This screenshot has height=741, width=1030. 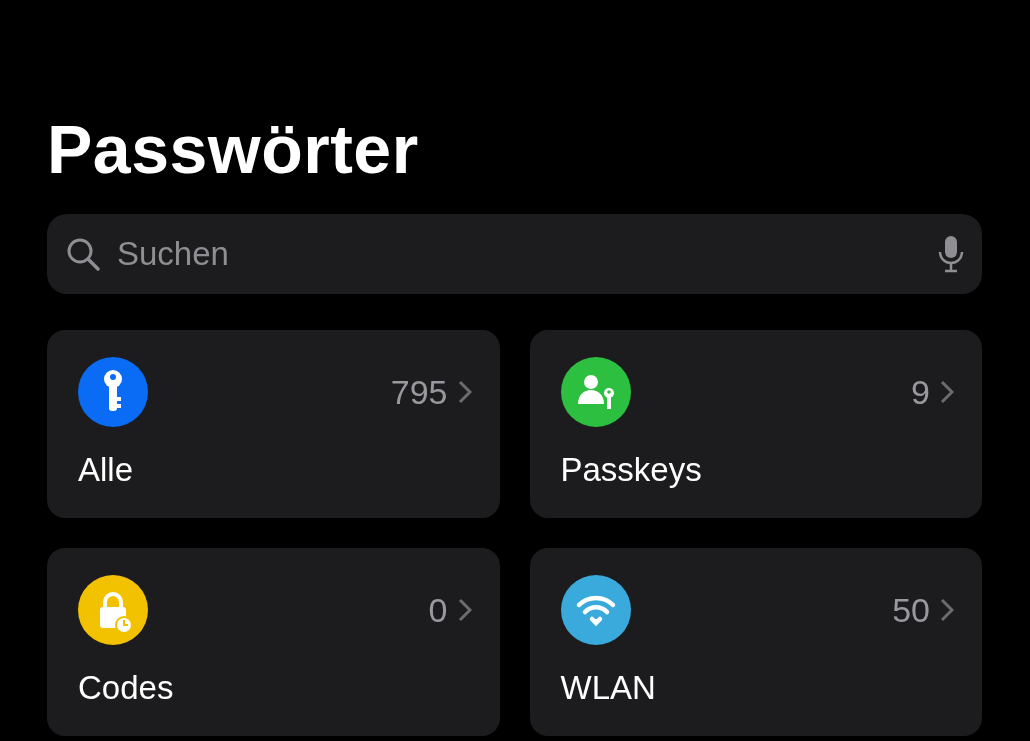 What do you see at coordinates (83, 254) in the screenshot?
I see `search-icon` at bounding box center [83, 254].